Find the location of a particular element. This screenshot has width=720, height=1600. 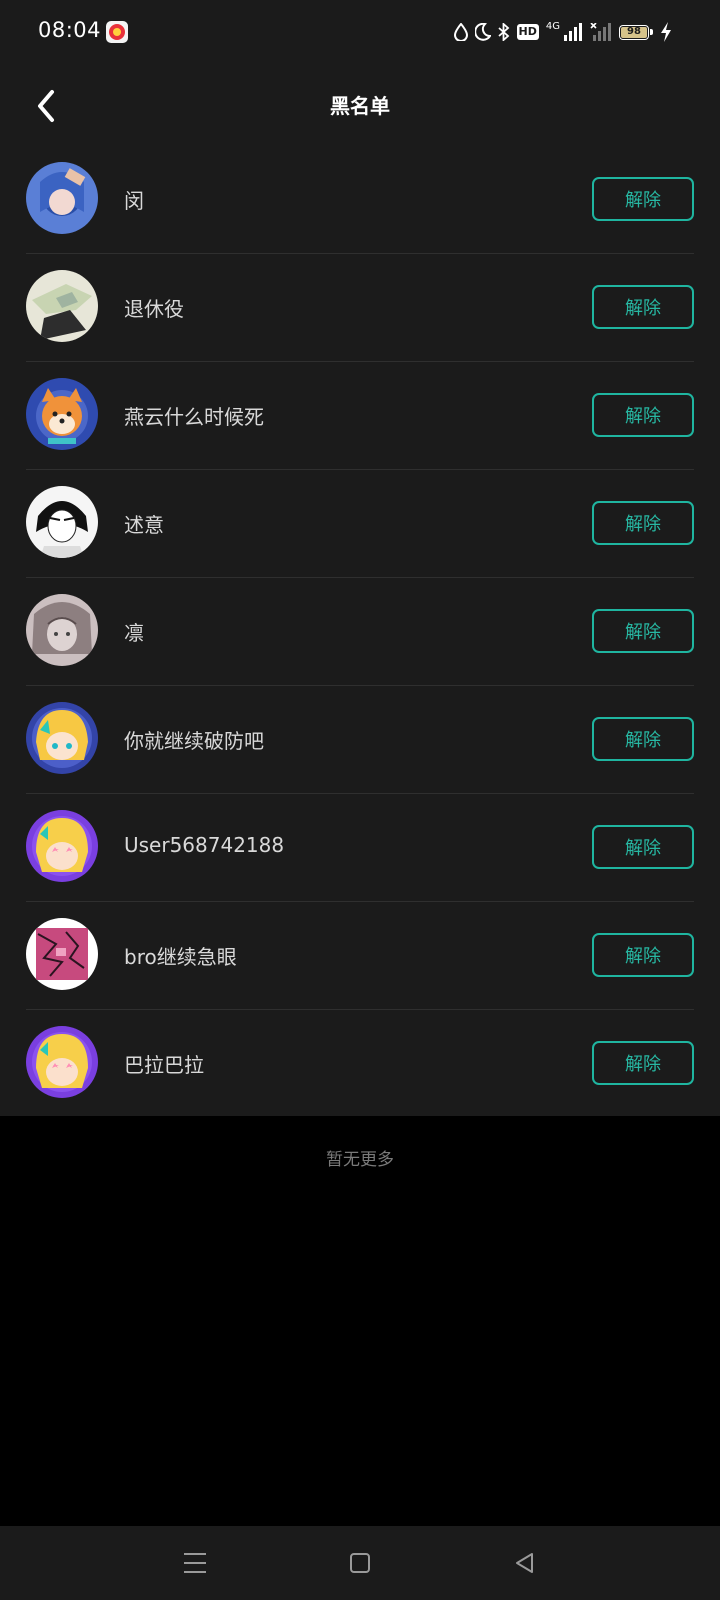

moon-icon is located at coordinates (482, 32).